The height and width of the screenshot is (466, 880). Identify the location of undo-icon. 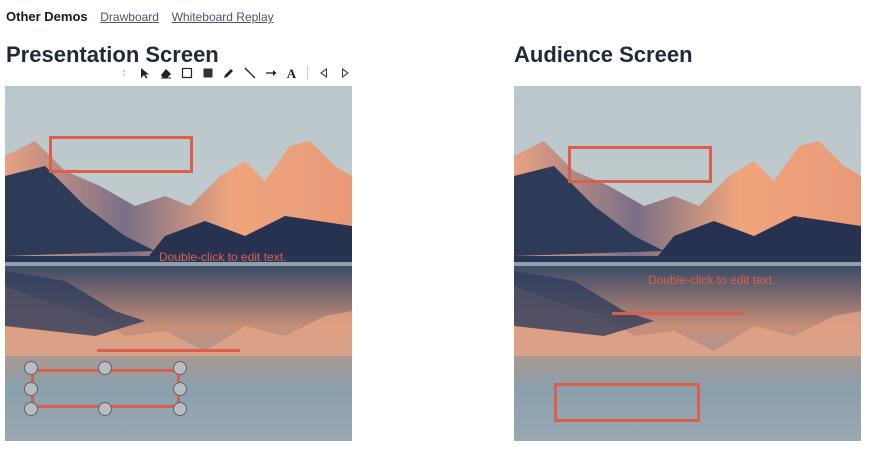
(323, 73).